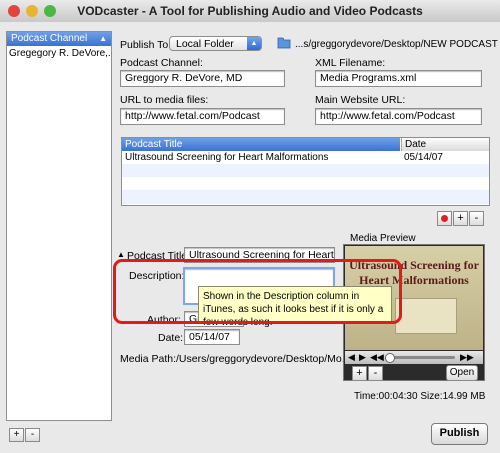  I want to click on sidebar-header-label: Podcast Channel, so click(49, 38).